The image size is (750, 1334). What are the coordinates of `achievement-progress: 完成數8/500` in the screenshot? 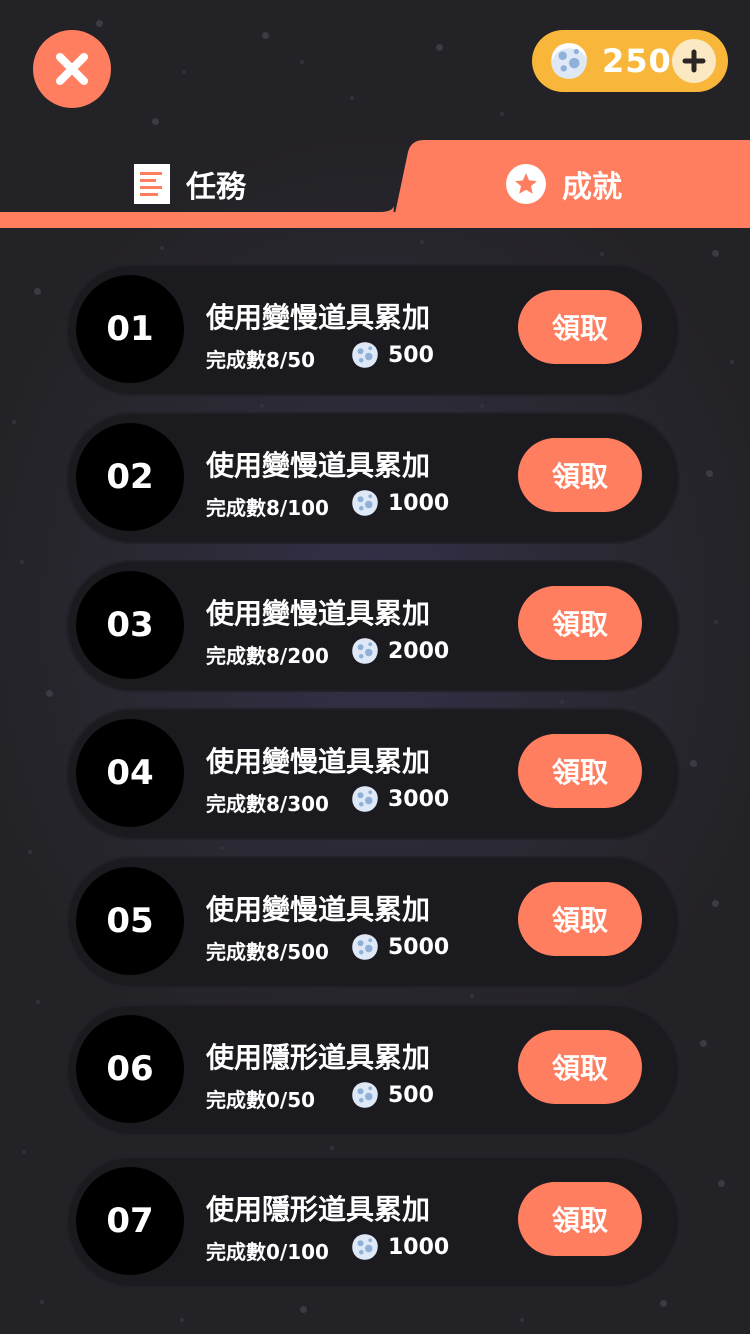 It's located at (267, 952).